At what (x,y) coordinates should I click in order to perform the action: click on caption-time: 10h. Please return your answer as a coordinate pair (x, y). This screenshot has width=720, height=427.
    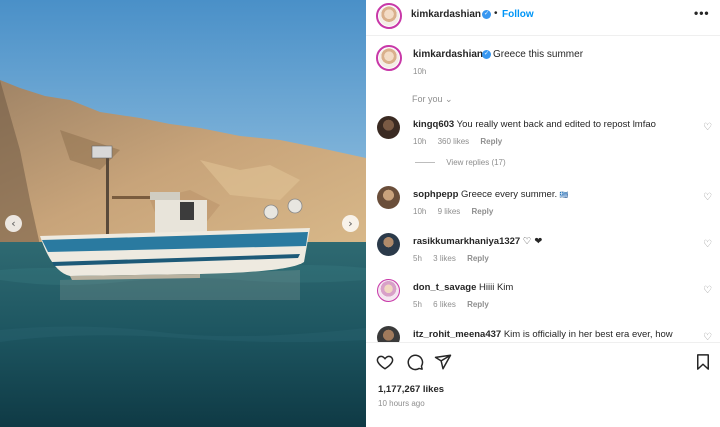
    Looking at the image, I should click on (419, 71).